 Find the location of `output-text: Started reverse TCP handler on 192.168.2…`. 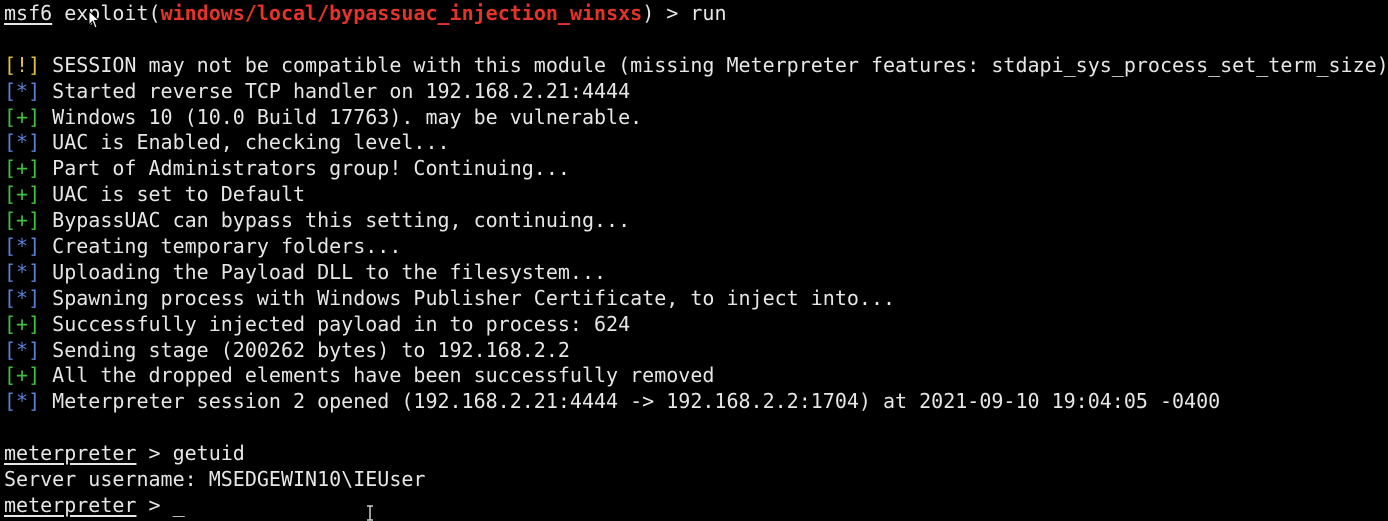

output-text: Started reverse TCP handler on 192.168.2… is located at coordinates (335, 90).